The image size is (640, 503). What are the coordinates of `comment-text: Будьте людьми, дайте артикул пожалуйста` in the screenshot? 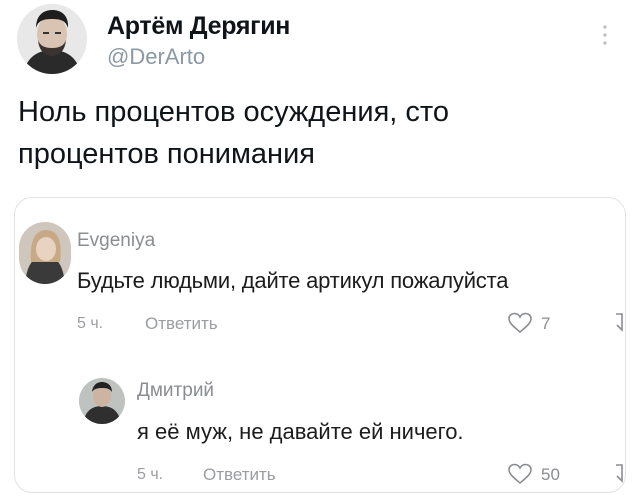 It's located at (293, 280).